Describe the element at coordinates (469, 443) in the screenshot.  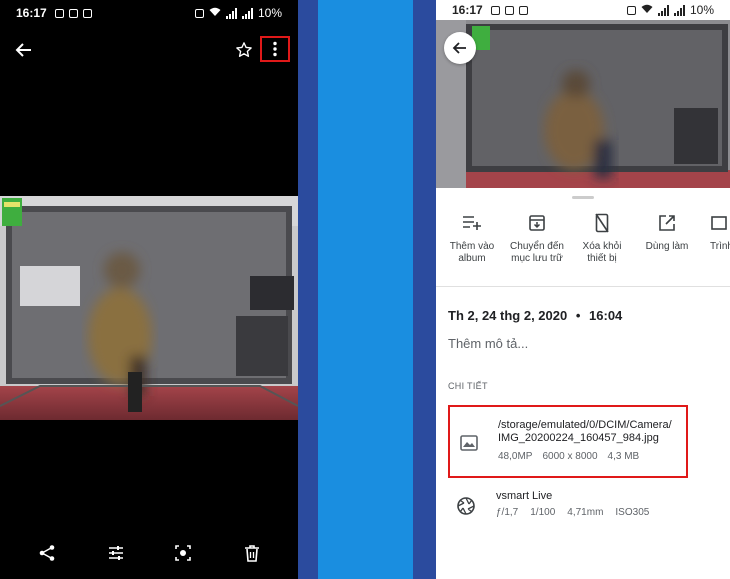
I see `image-icon` at that location.